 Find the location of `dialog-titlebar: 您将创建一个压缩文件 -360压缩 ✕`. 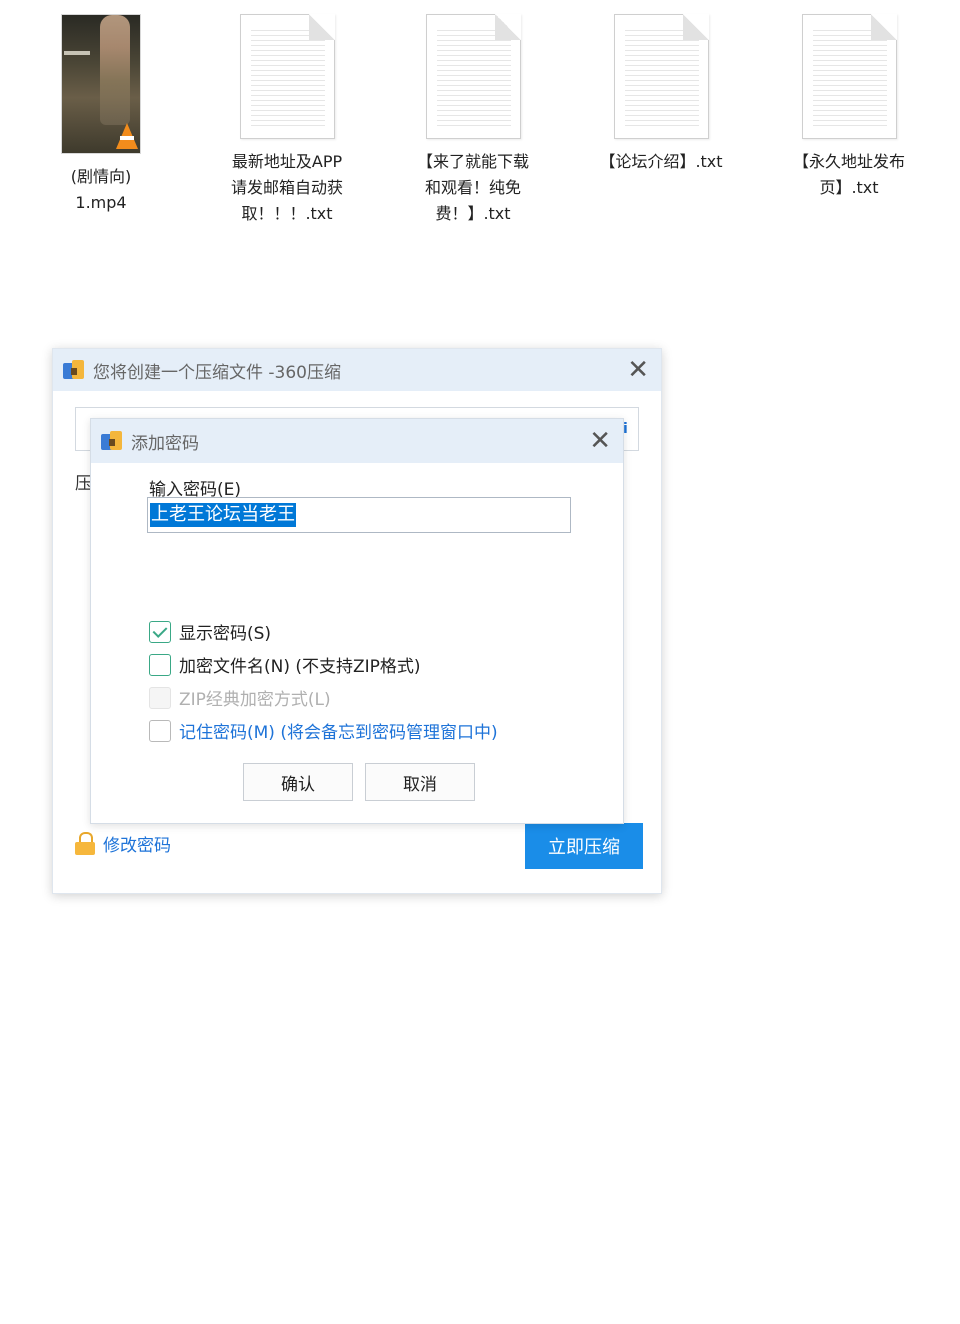

dialog-titlebar: 您将创建一个压缩文件 -360压缩 ✕ is located at coordinates (357, 370).